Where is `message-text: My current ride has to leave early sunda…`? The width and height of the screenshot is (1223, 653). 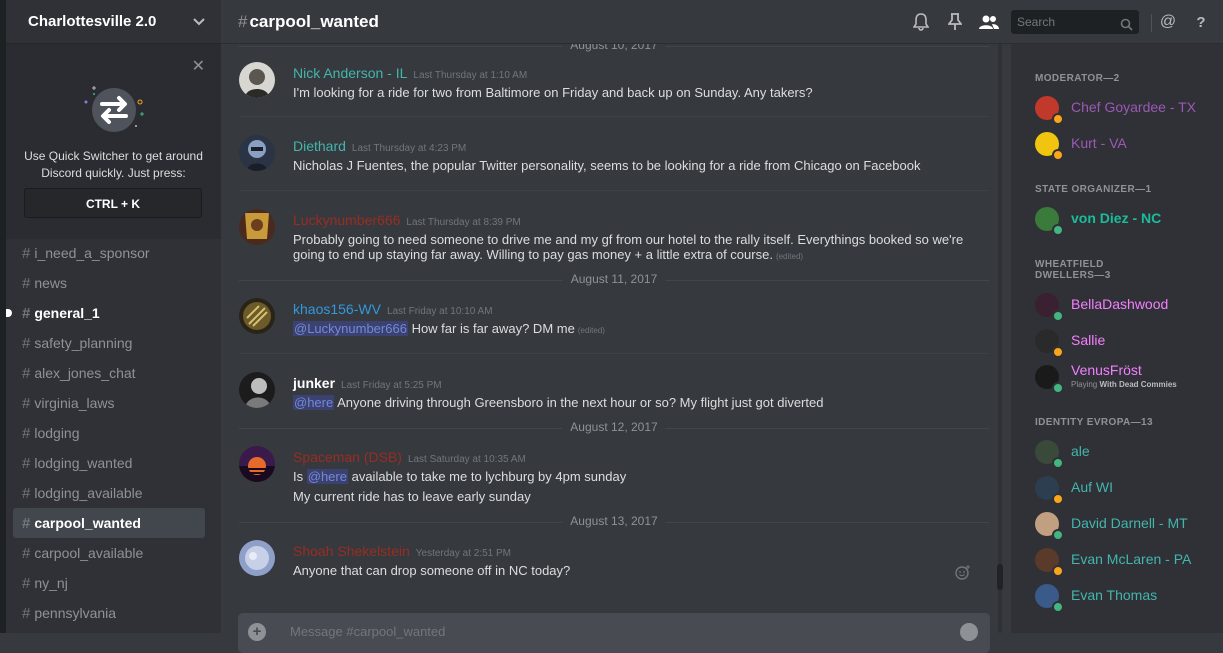
message-text: My current ride has to leave early sunda… is located at coordinates (412, 496).